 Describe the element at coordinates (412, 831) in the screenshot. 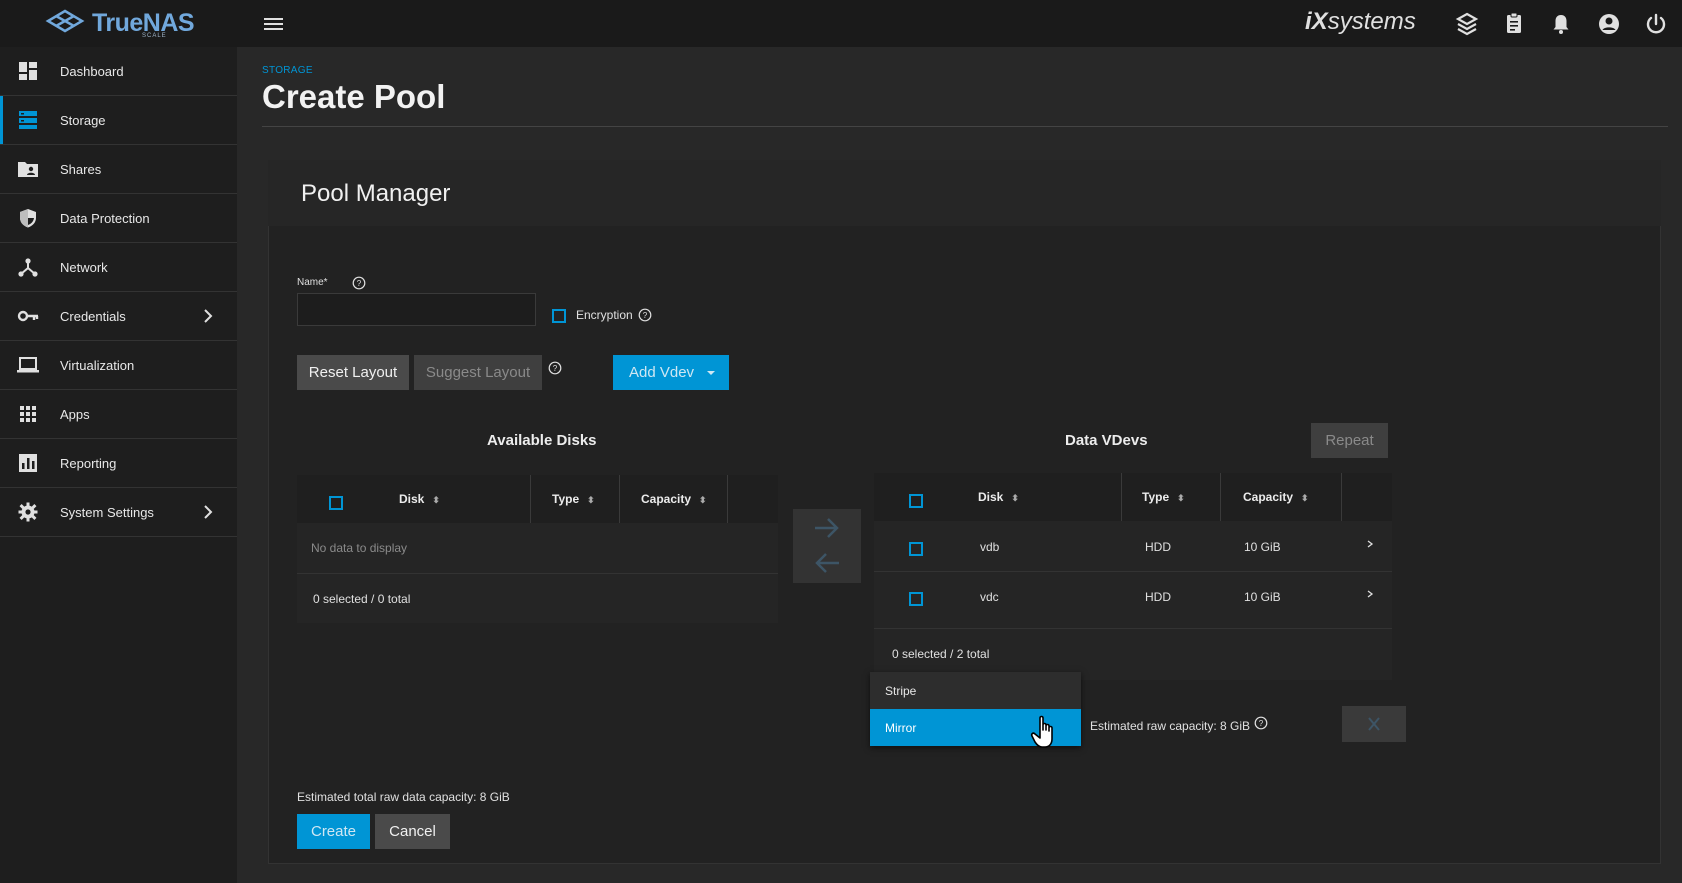

I see `cancel-button: Cancel` at that location.